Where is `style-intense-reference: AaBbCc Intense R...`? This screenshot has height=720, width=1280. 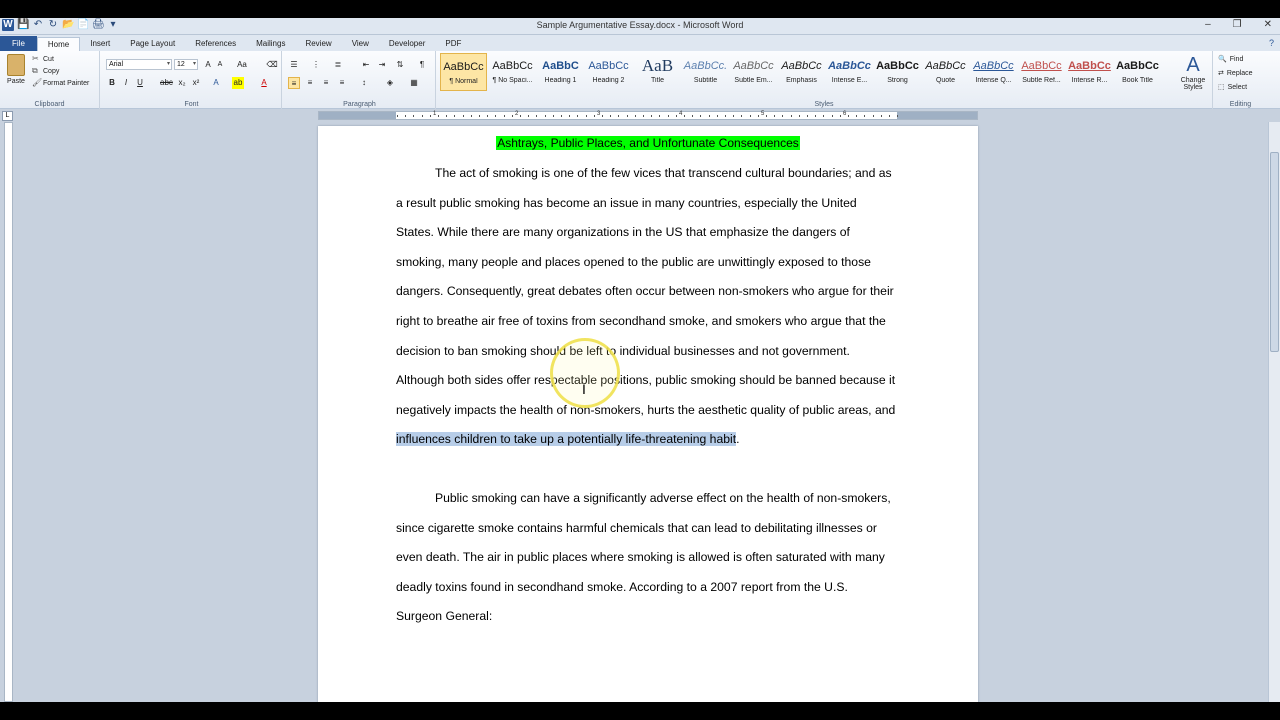
style-intense-reference: AaBbCc Intense R... is located at coordinates (1089, 72).